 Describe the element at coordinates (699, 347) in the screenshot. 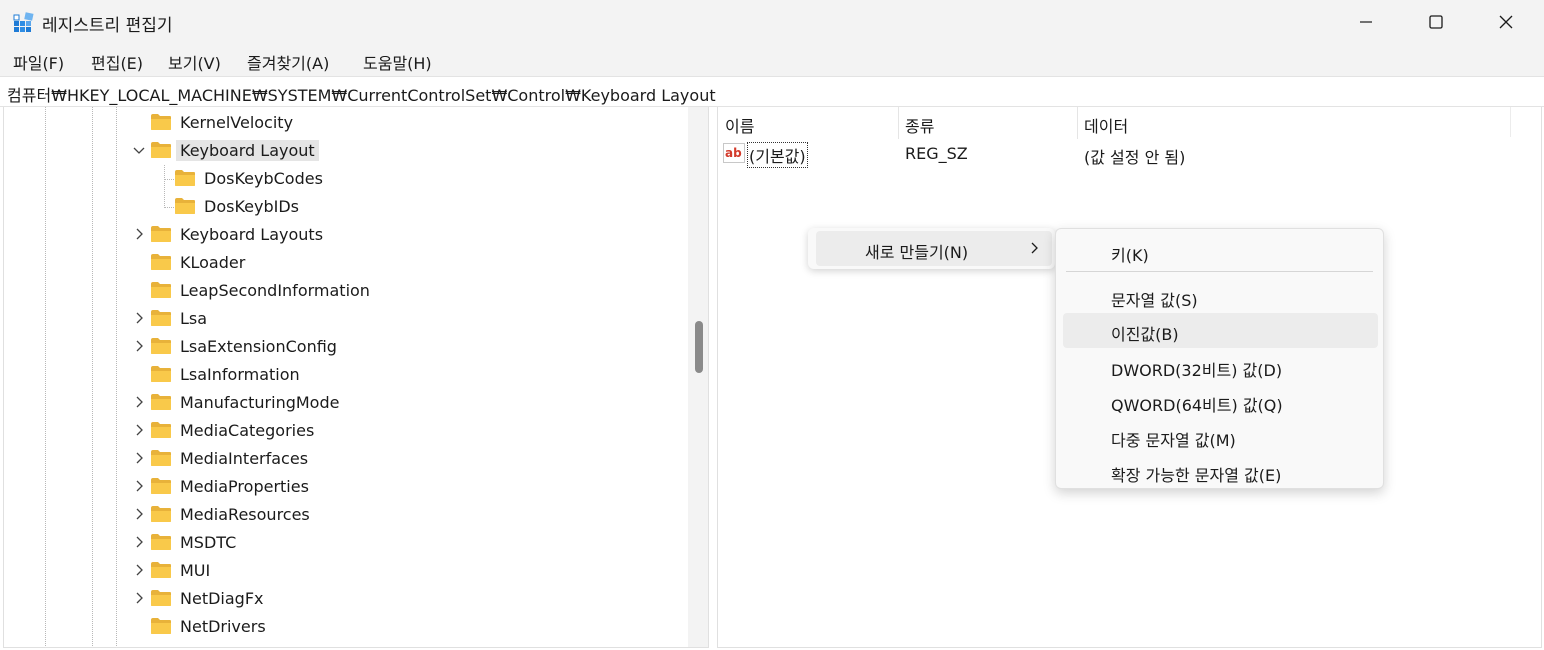

I see `tree-scrollbar-thumb` at that location.